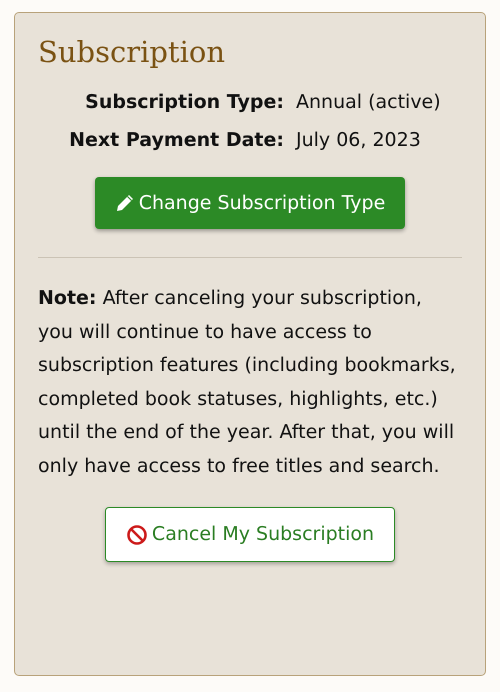 The image size is (500, 692). What do you see at coordinates (184, 101) in the screenshot?
I see `detail-label: Subscription Type:` at bounding box center [184, 101].